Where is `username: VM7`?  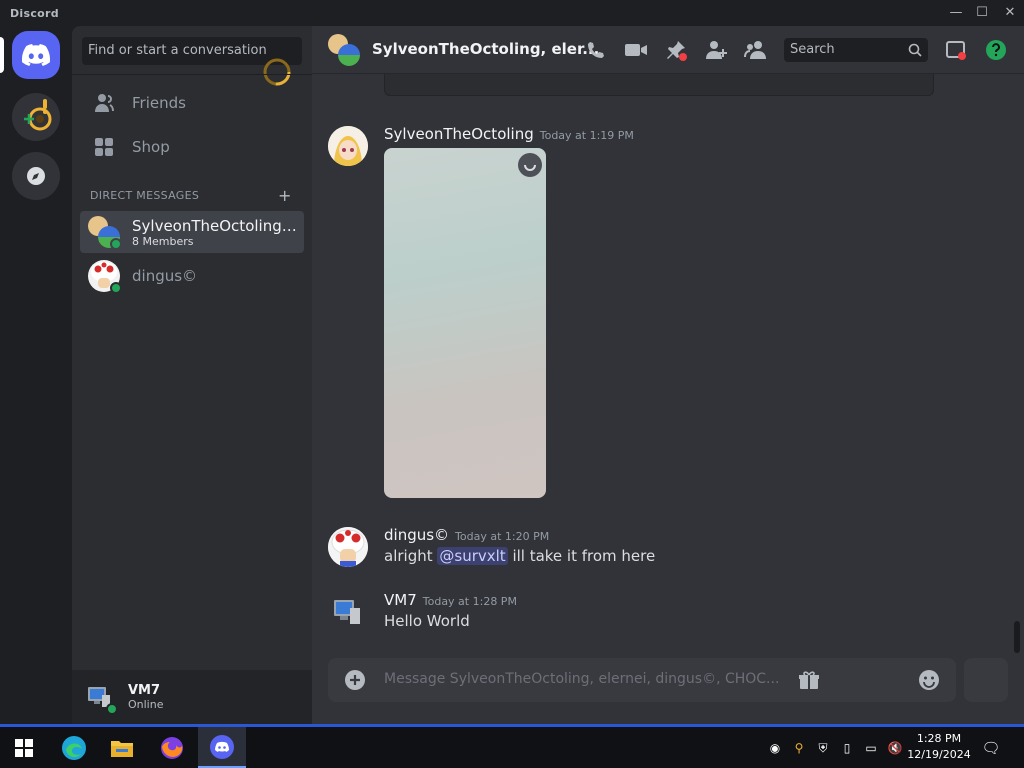
username: VM7 is located at coordinates (144, 690).